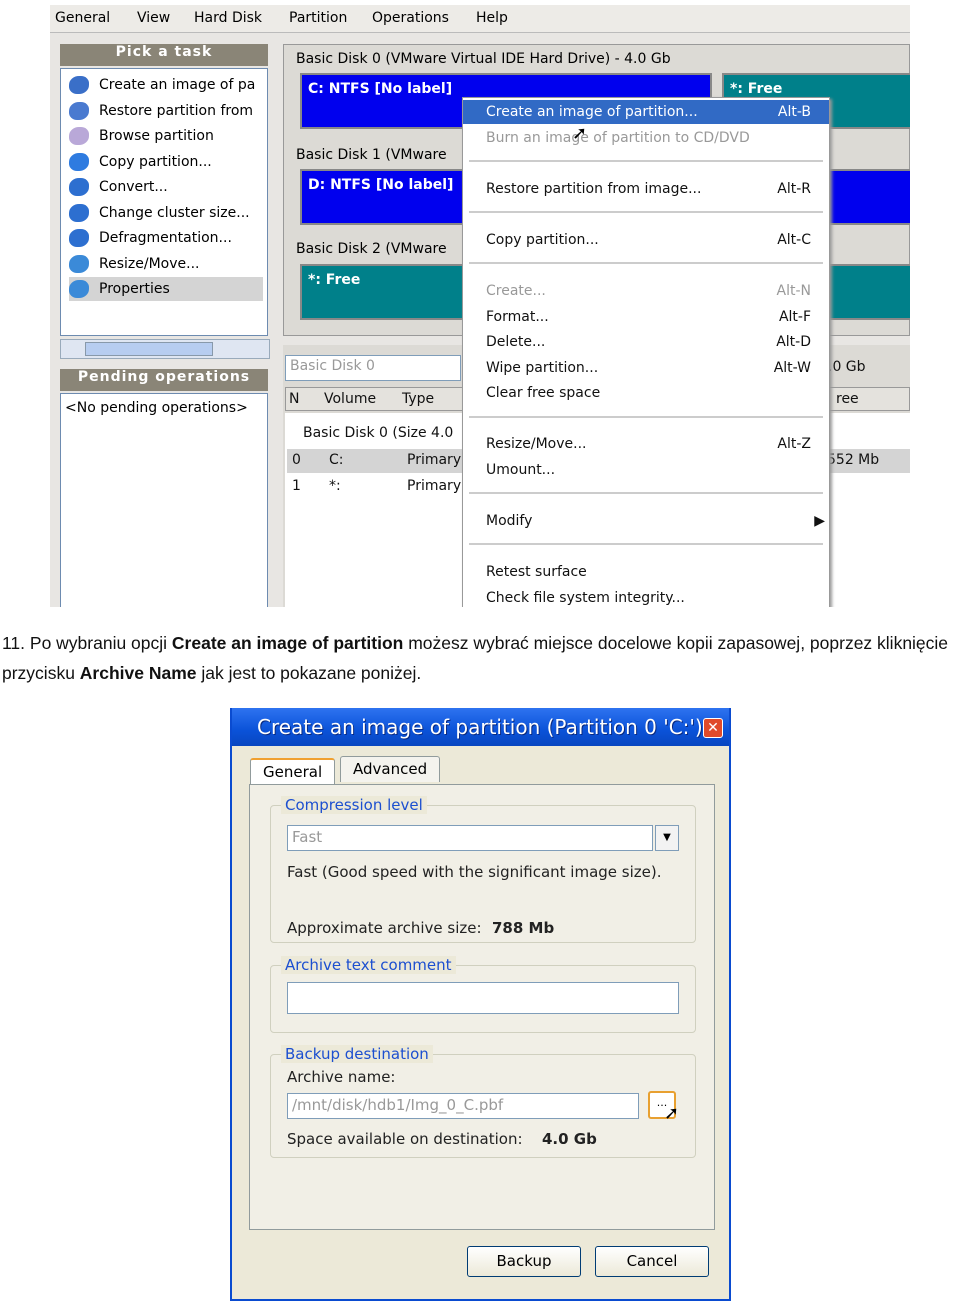 The width and height of the screenshot is (960, 1308). What do you see at coordinates (141, 136) in the screenshot?
I see `task-browse: Browse partition` at bounding box center [141, 136].